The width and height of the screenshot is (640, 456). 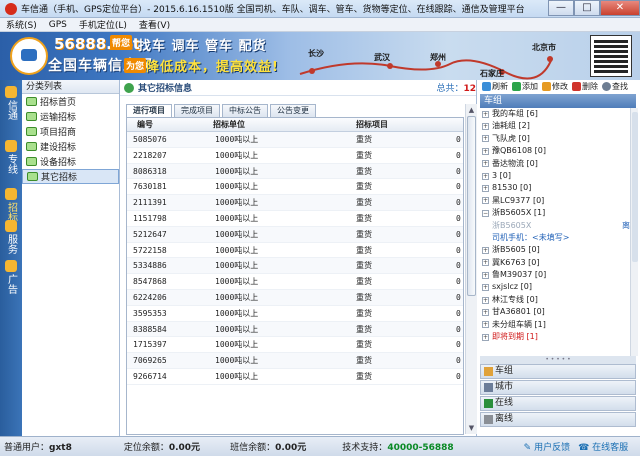 I want to click on menu-view: 查看(V), so click(x=154, y=24).